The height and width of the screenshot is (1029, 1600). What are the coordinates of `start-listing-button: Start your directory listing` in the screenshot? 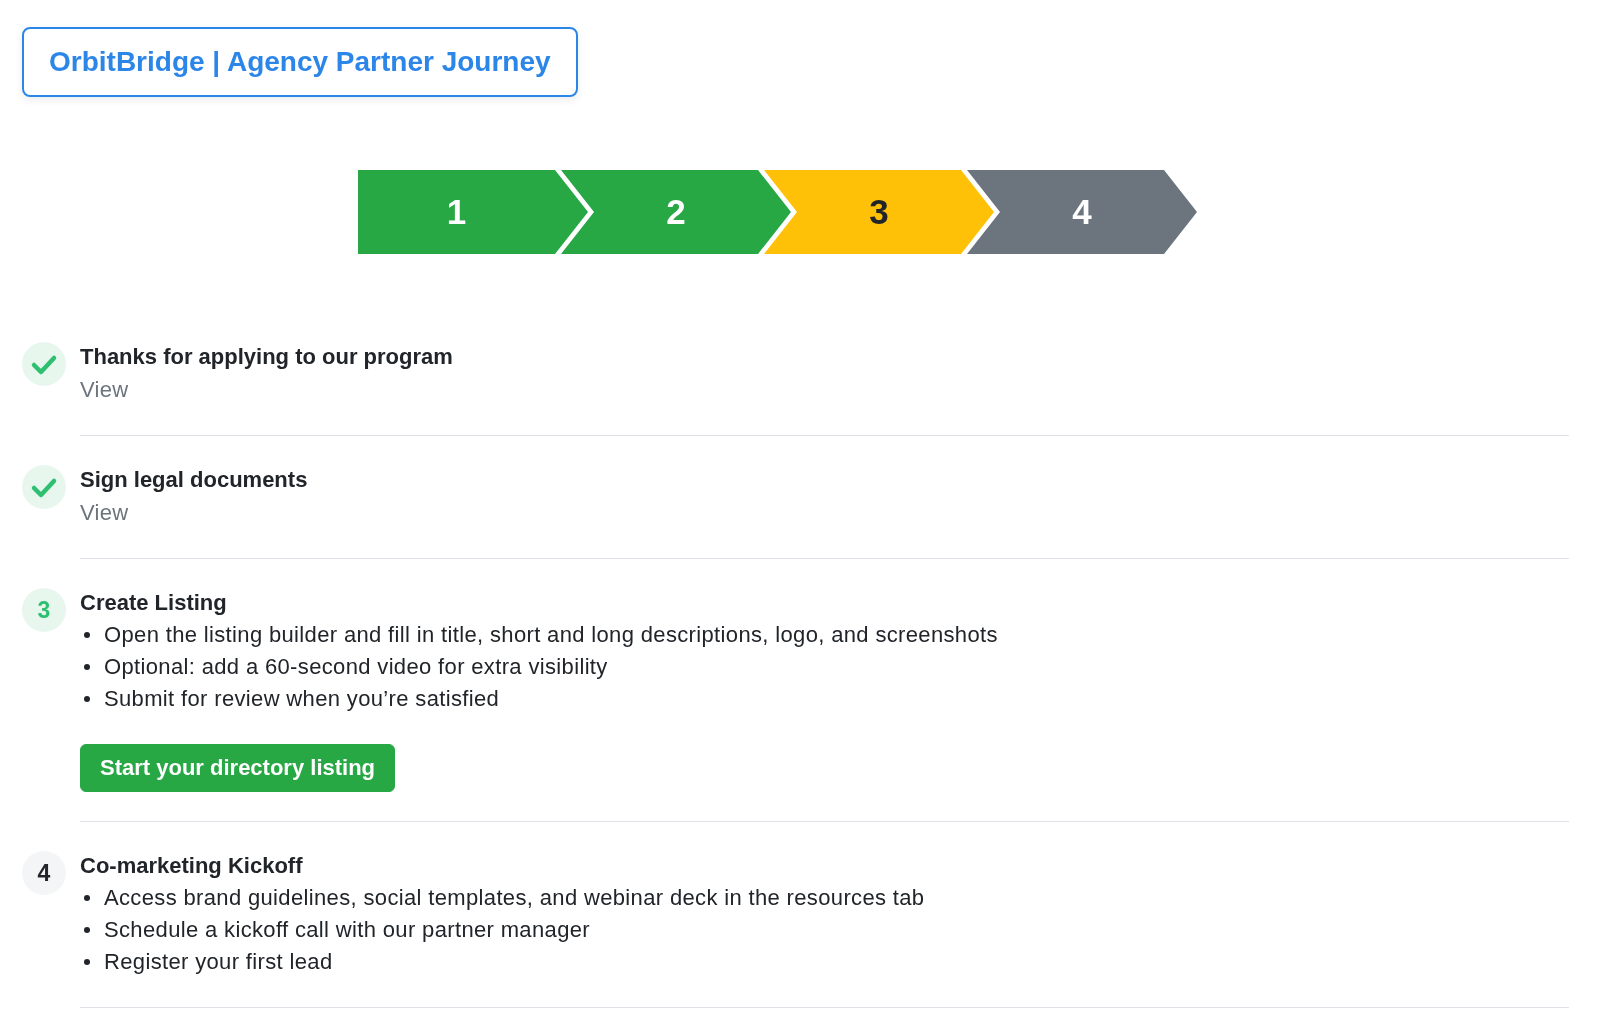 It's located at (238, 768).